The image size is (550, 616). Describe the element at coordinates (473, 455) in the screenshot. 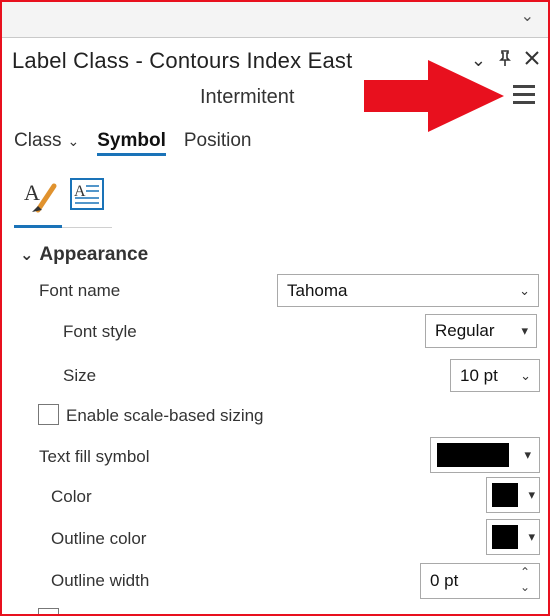

I see `text-fill-swatch` at that location.